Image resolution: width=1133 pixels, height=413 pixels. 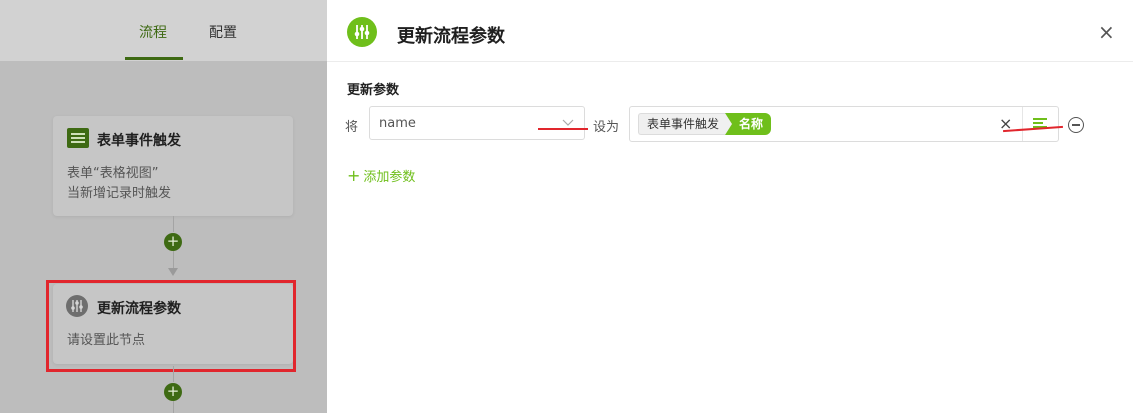 What do you see at coordinates (844, 124) in the screenshot?
I see `param-value-input: 表单事件触发 名称 ×` at bounding box center [844, 124].